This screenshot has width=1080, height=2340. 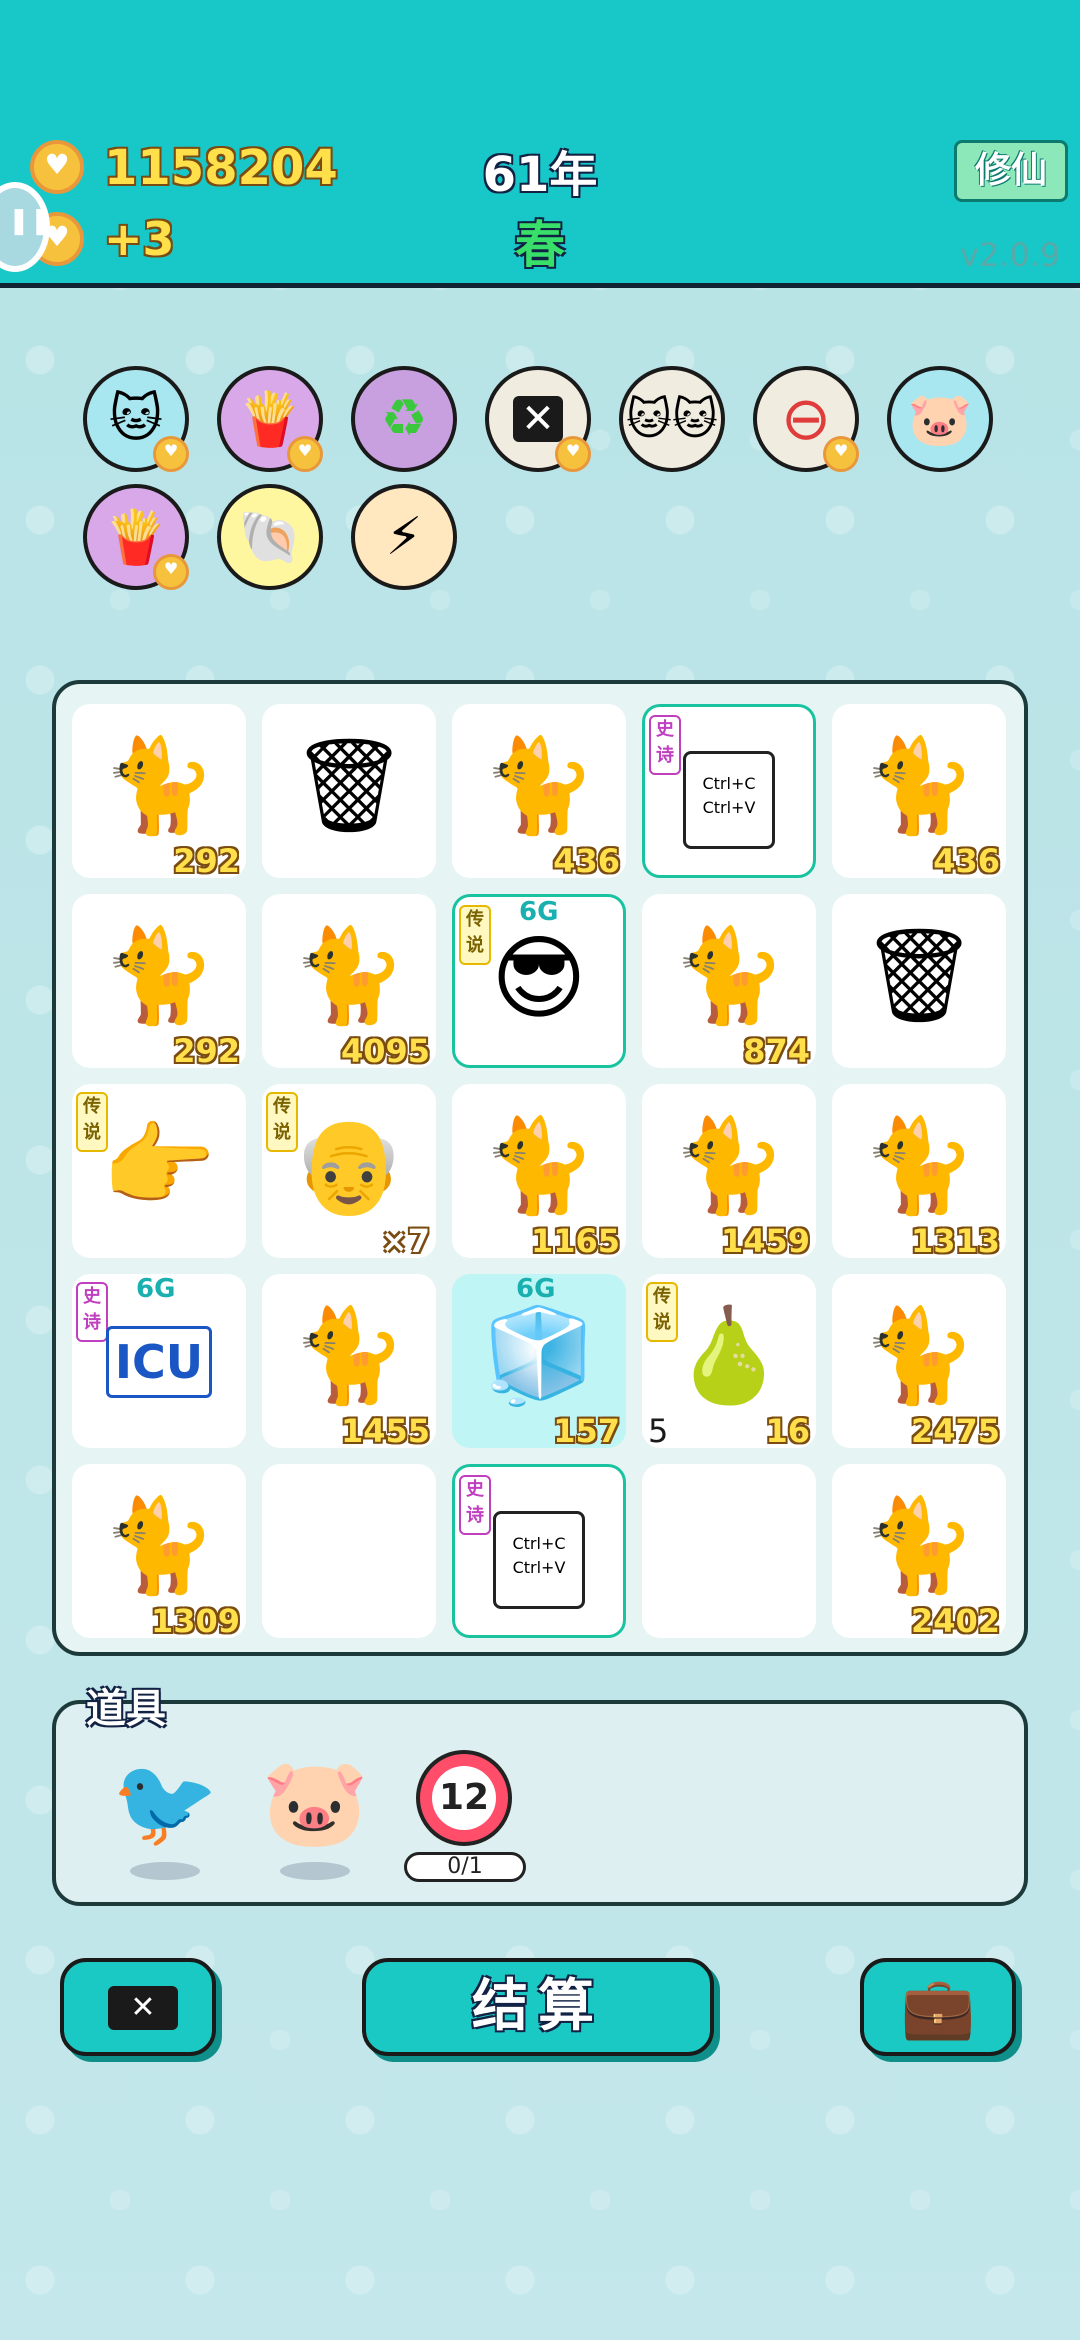 What do you see at coordinates (404, 419) in the screenshot?
I see `recycle-icon: ♻` at bounding box center [404, 419].